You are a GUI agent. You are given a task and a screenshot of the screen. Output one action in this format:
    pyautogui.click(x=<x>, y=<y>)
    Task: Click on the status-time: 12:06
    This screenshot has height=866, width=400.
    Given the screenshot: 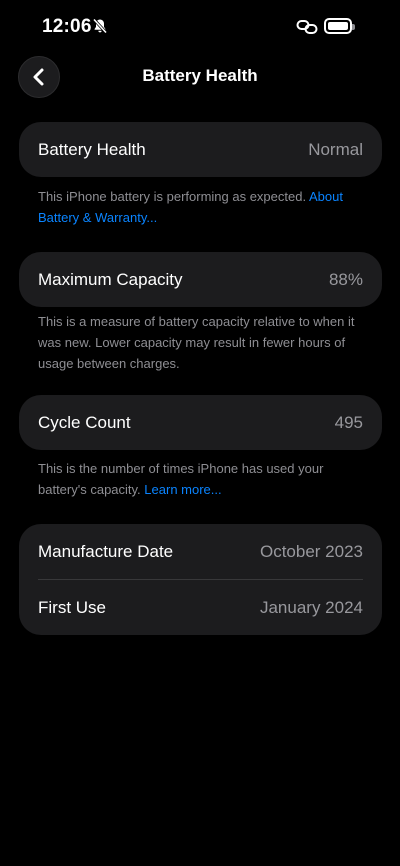 What is the action you would take?
    pyautogui.click(x=67, y=26)
    